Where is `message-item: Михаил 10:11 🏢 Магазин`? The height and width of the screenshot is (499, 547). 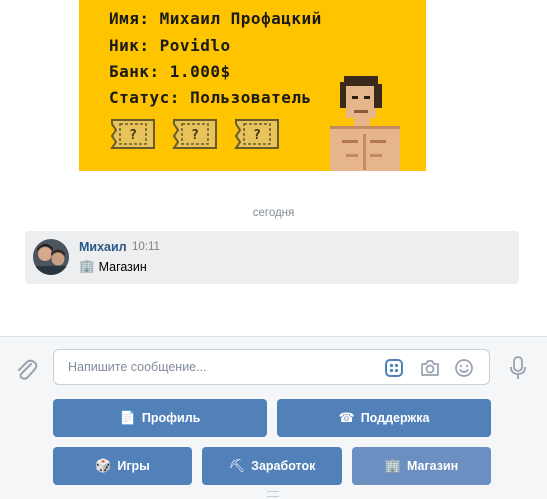 message-item: Михаил 10:11 🏢 Магазин is located at coordinates (272, 257).